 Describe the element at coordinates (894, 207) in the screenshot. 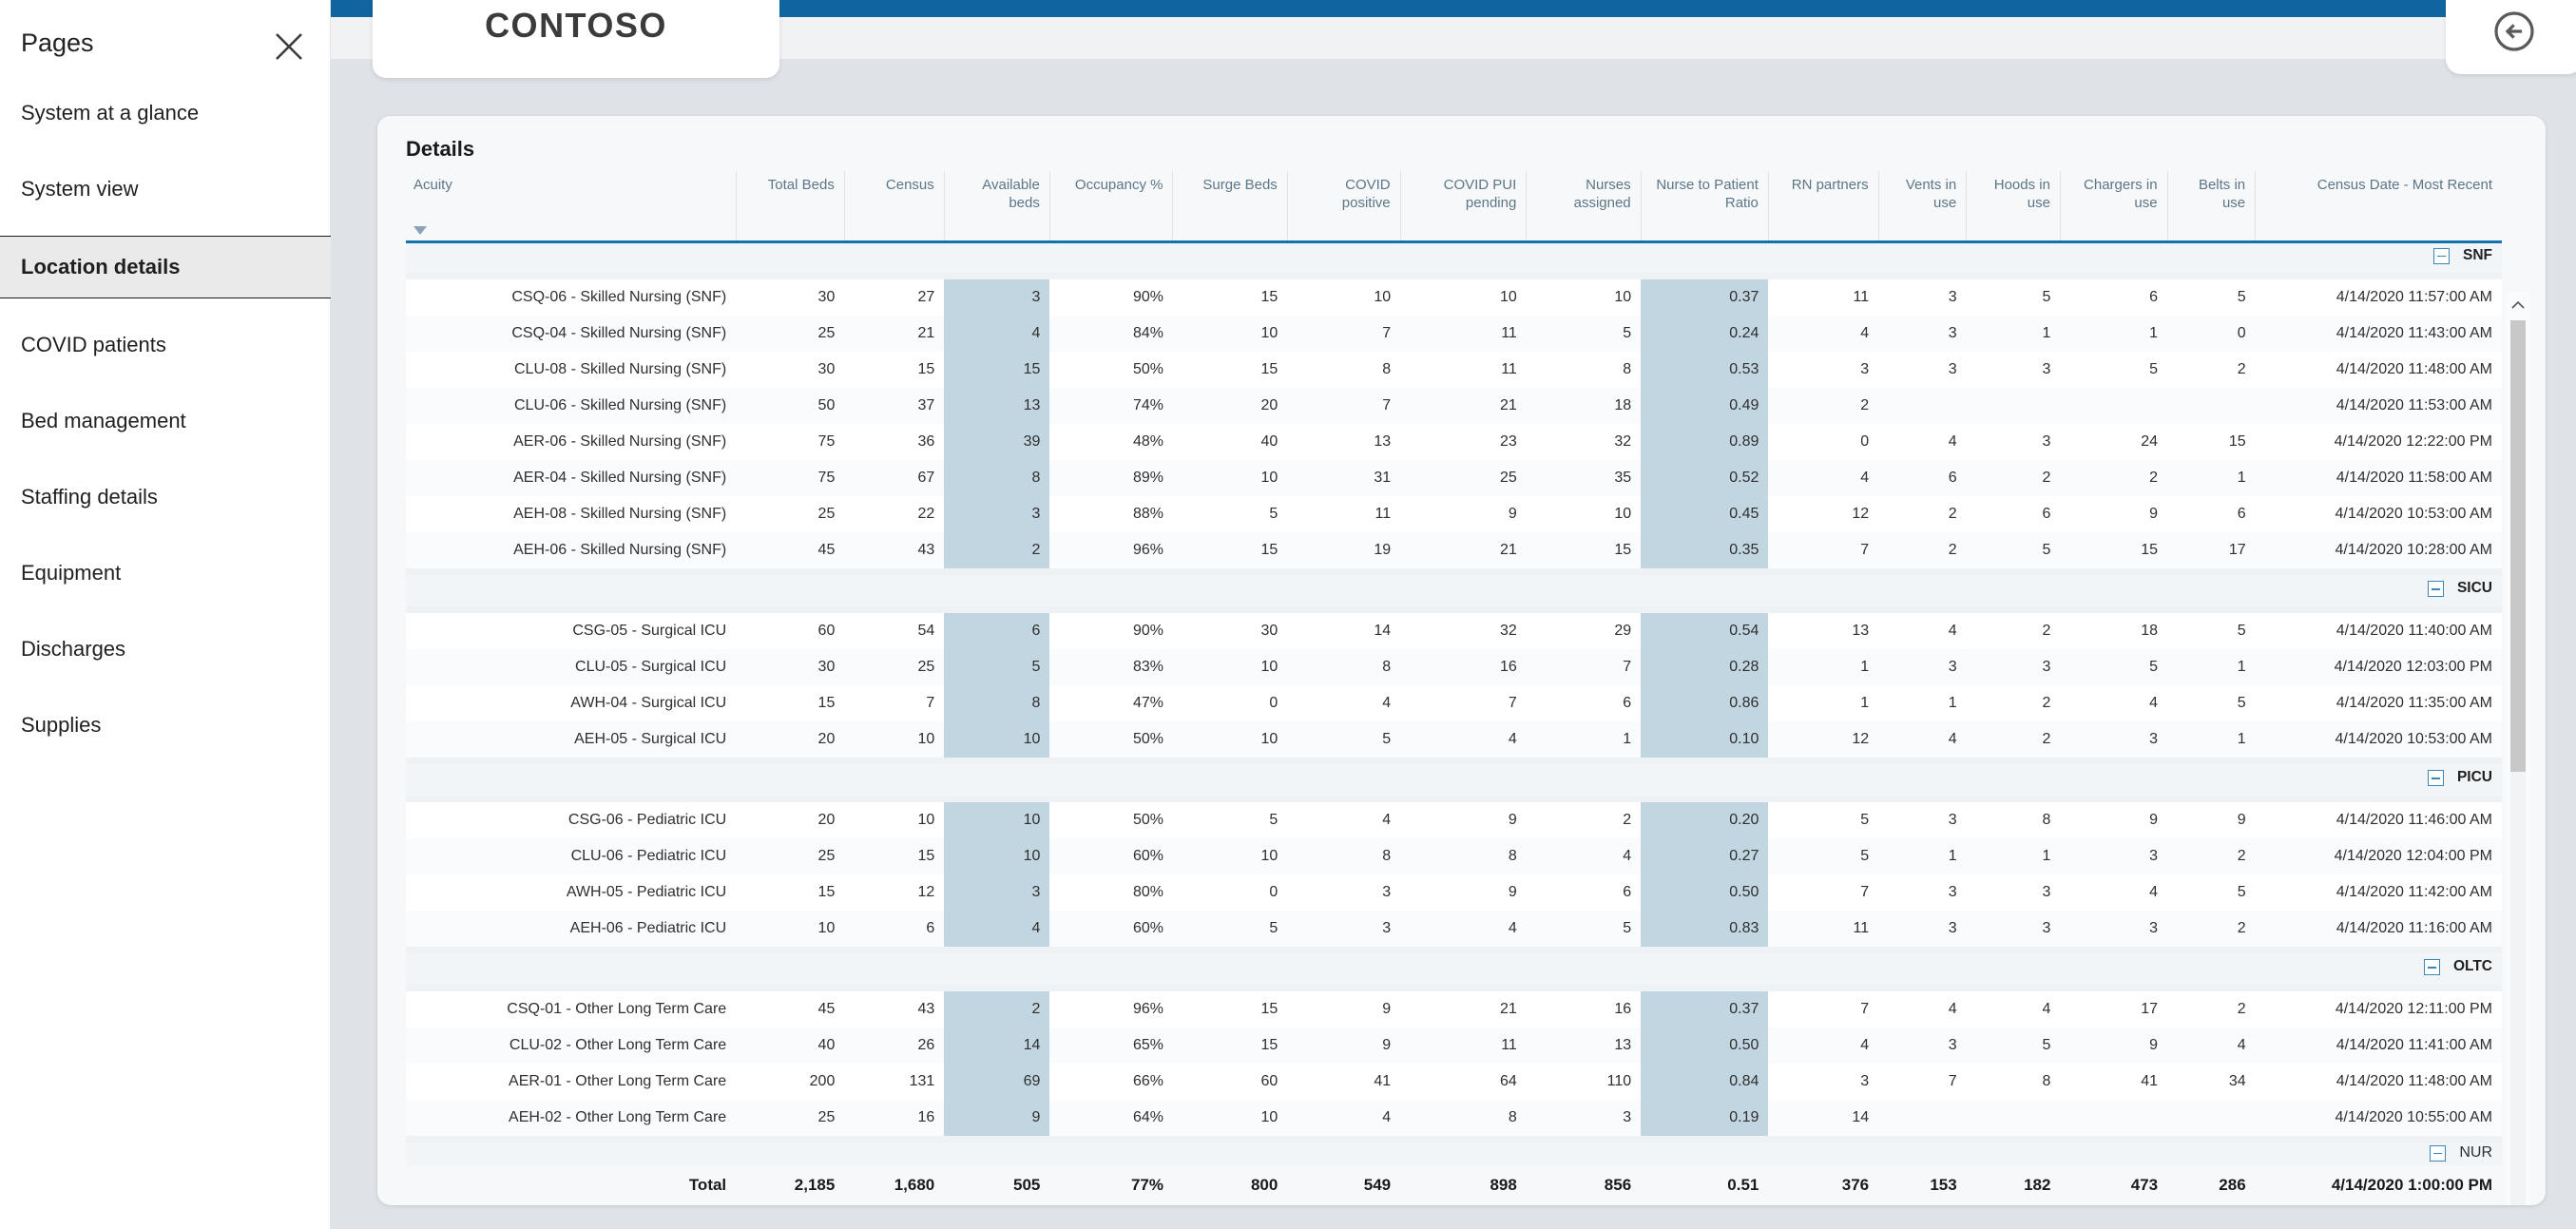

I see `column-header-census: Census` at that location.